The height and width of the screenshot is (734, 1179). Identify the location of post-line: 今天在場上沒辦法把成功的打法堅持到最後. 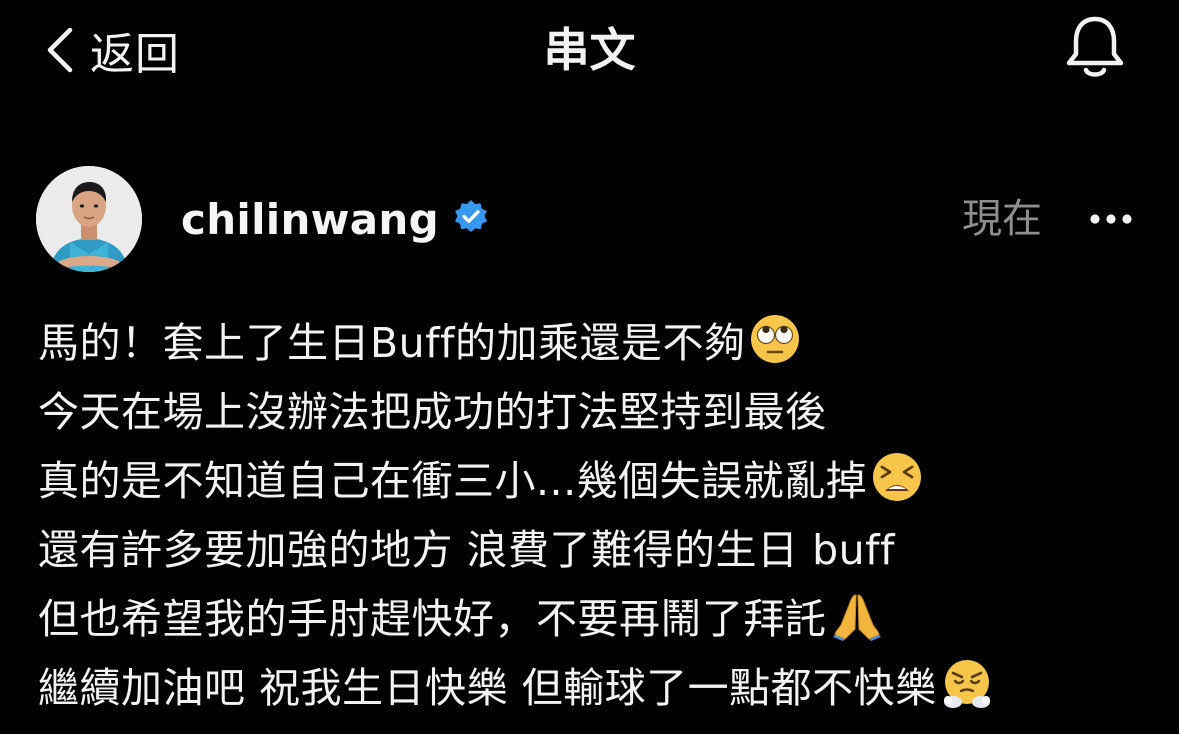
(598, 407).